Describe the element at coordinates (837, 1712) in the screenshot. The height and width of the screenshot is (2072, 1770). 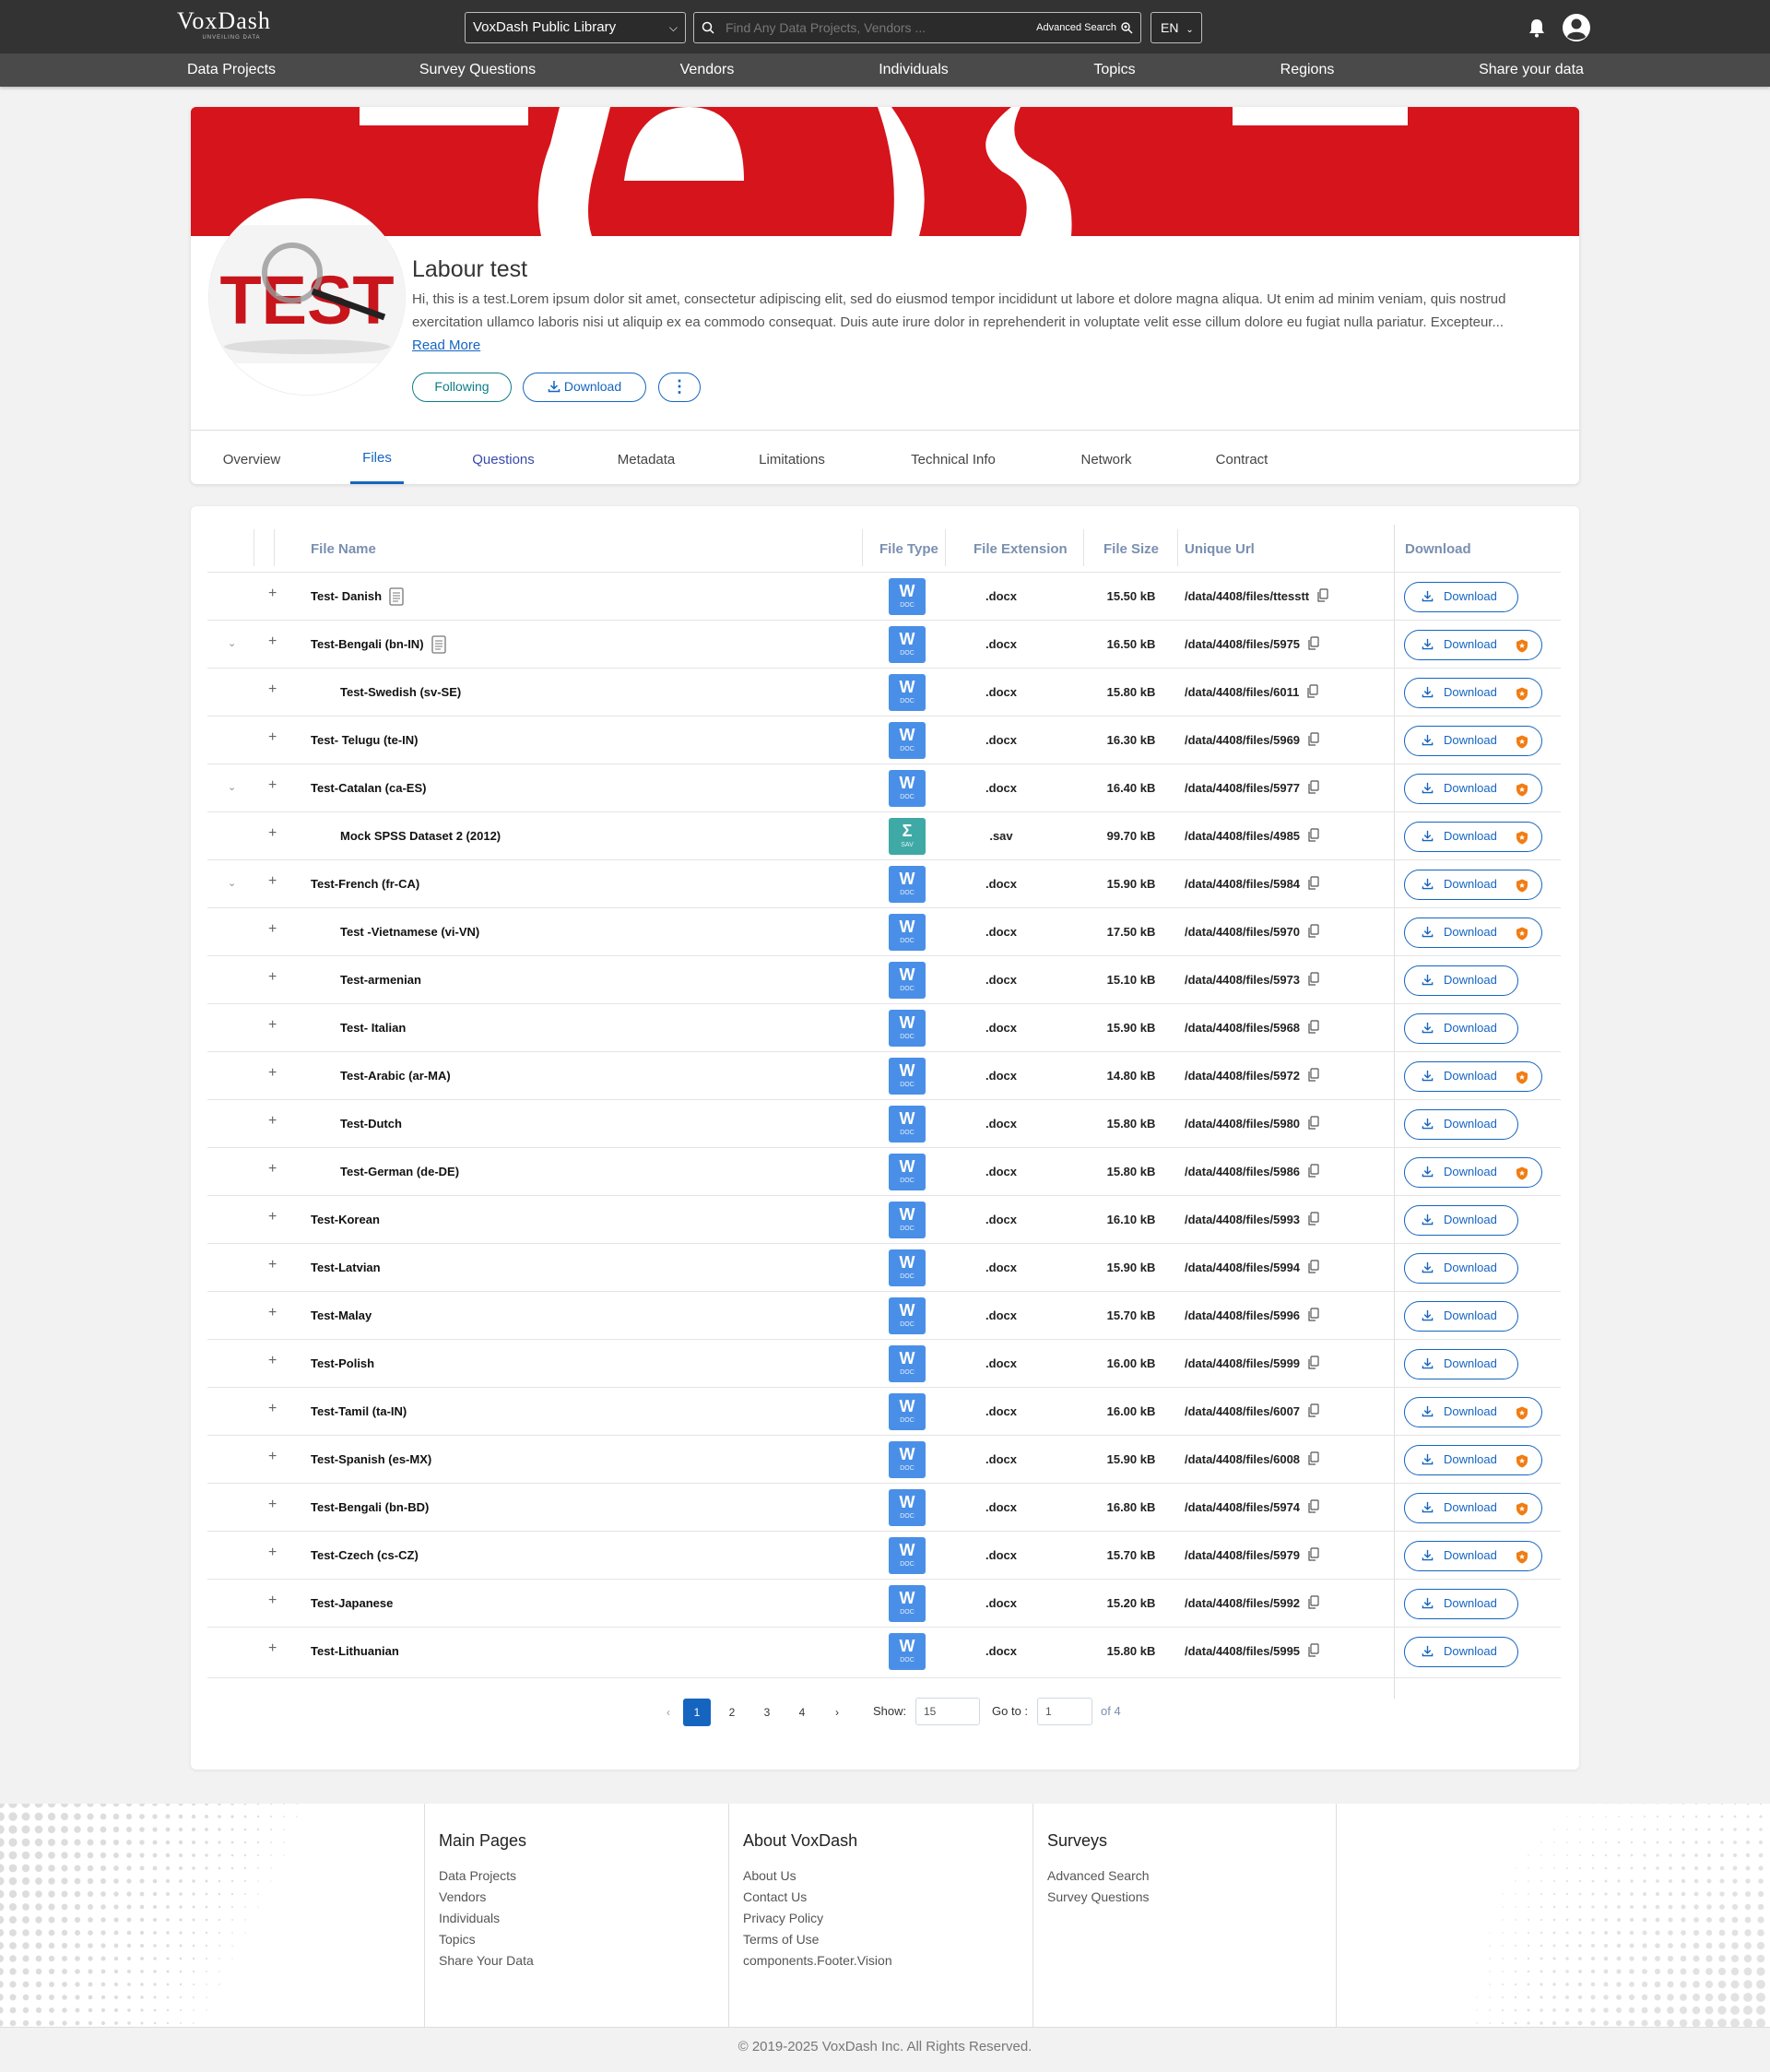
I see `pagination-next: ›` at that location.